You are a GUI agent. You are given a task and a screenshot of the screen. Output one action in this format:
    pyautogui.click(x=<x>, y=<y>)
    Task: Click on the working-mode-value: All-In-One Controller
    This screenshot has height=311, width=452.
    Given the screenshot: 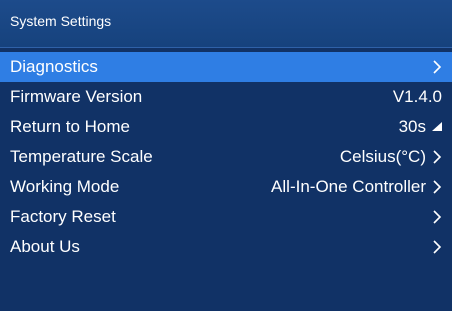 What is the action you would take?
    pyautogui.click(x=348, y=186)
    